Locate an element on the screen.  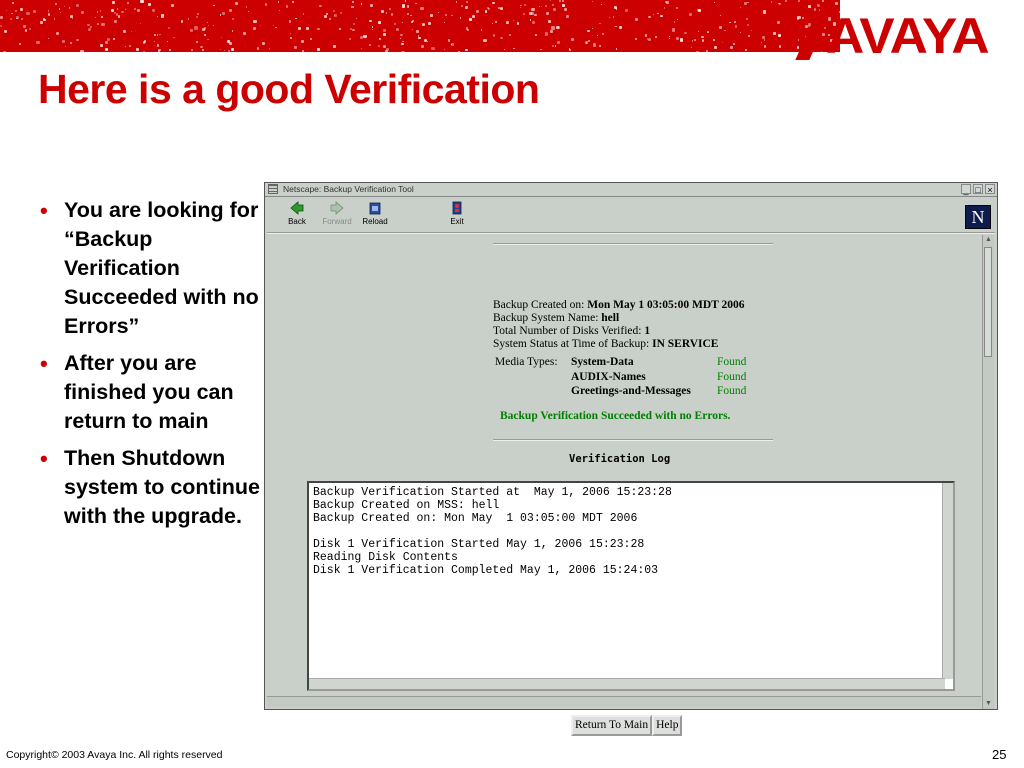
toolbar-separator is located at coordinates (631, 233).